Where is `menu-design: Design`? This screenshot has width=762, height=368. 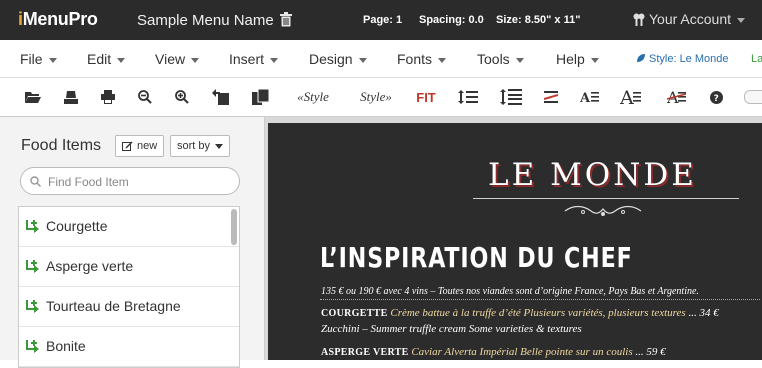 menu-design: Design is located at coordinates (338, 59).